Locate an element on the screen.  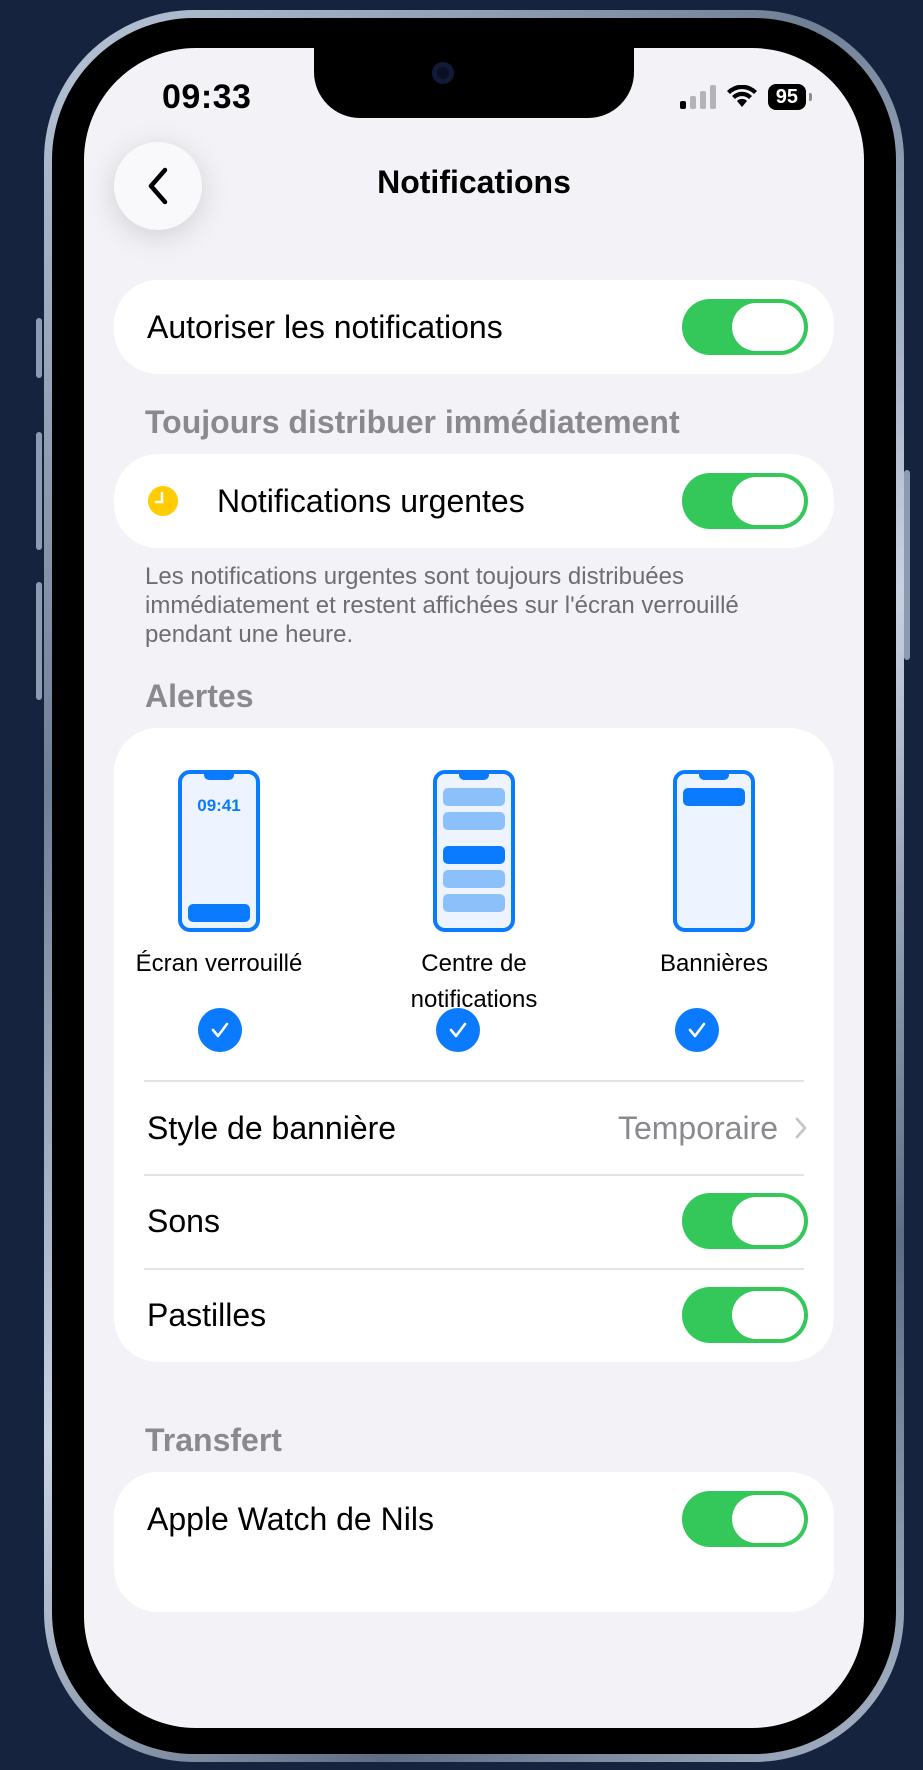
alert-option-notification-center: Centre de notifications is located at coordinates (474, 894).